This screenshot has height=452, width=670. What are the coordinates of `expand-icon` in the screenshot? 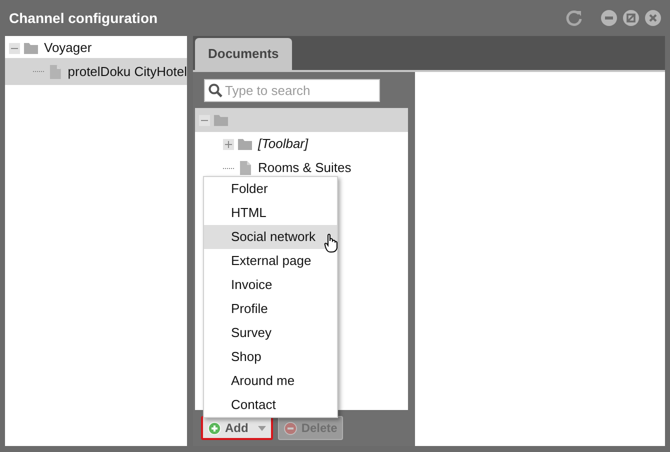 It's located at (228, 144).